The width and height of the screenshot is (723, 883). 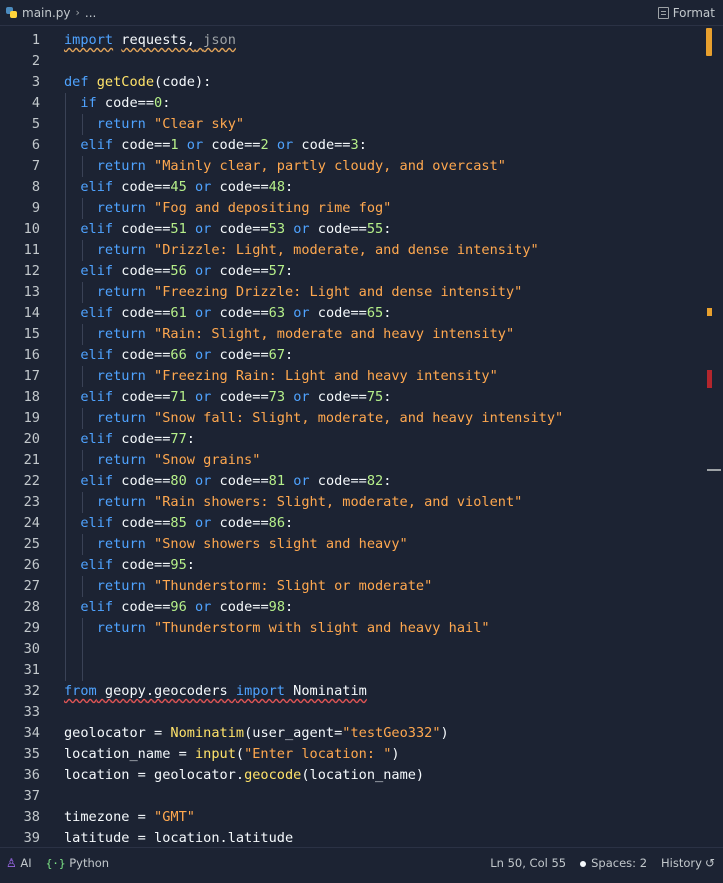 What do you see at coordinates (709, 42) in the screenshot?
I see `scrollbar-thumb` at bounding box center [709, 42].